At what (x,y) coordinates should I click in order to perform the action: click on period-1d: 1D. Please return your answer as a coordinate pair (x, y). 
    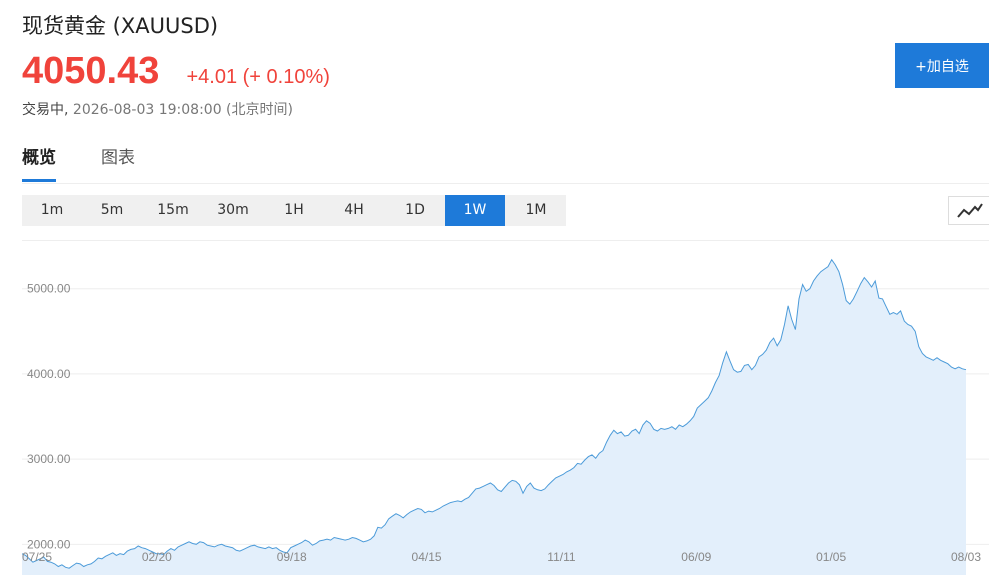
    Looking at the image, I should click on (415, 210).